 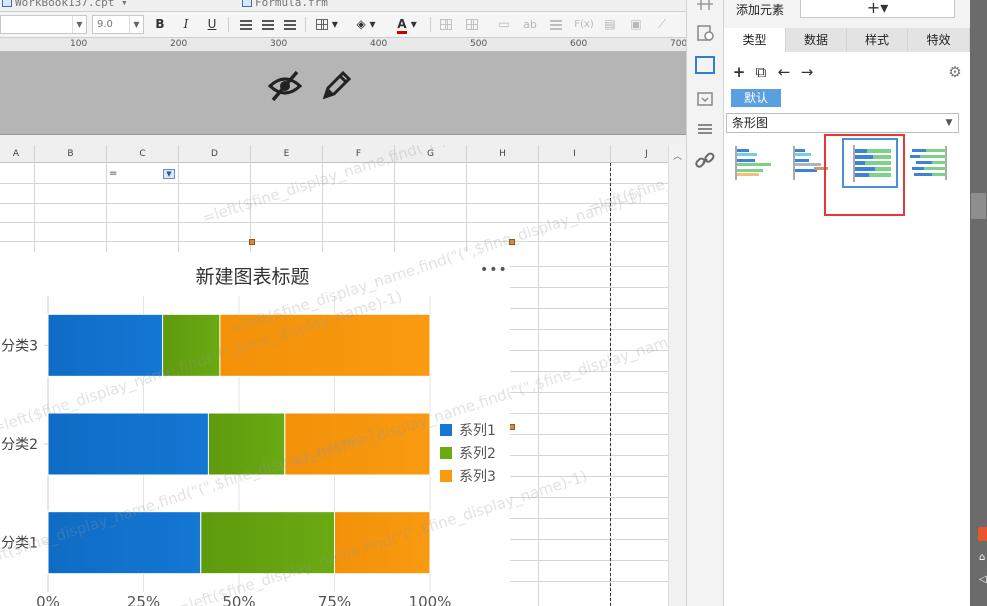 I want to click on clear-button: ⟋, so click(x=662, y=24).